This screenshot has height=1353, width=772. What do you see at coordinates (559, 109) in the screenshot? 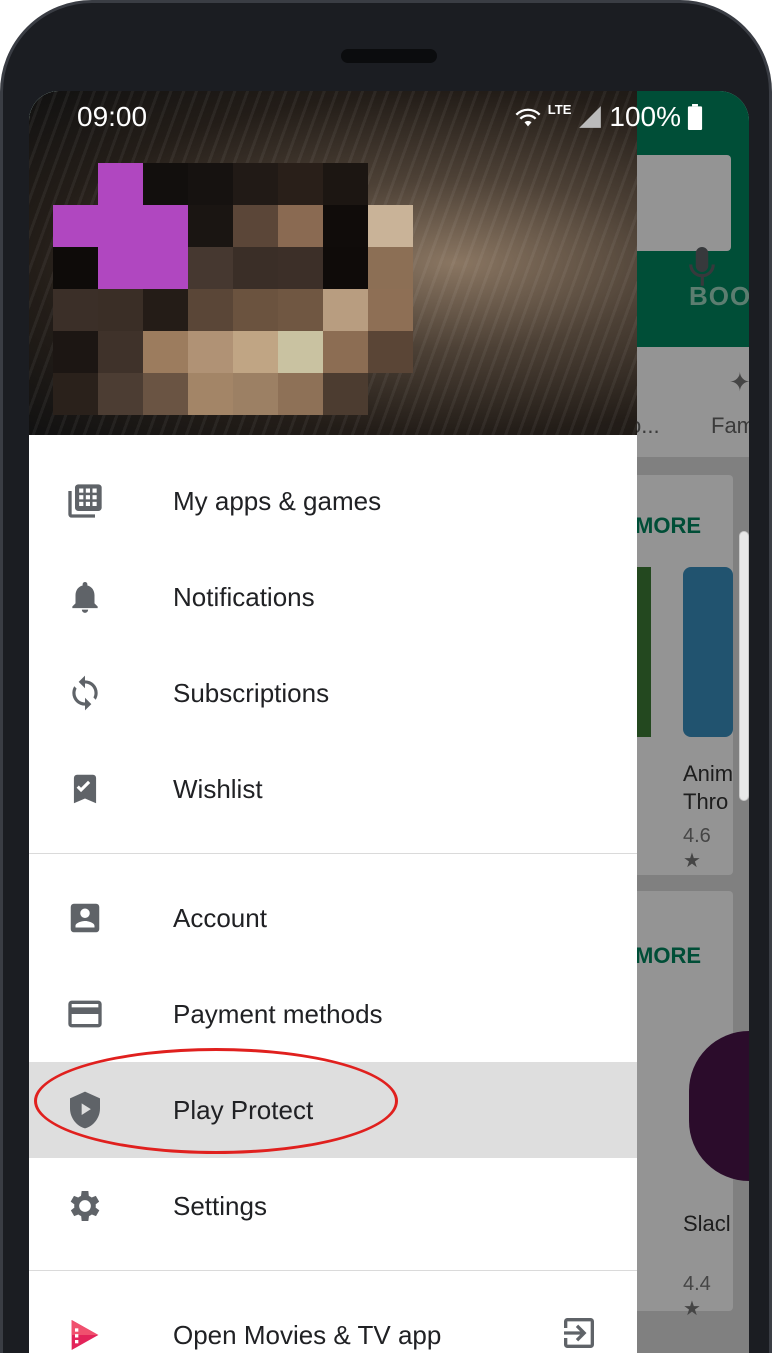
I see `network-type: LTE` at bounding box center [559, 109].